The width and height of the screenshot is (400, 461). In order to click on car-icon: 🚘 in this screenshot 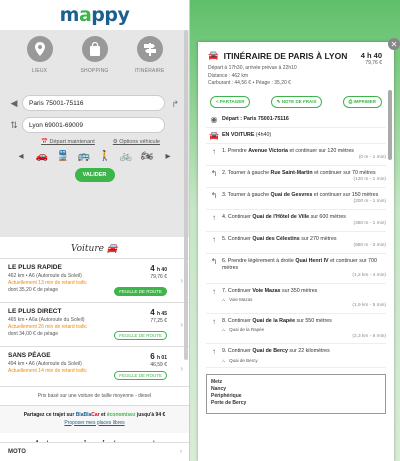, I will do `click(112, 249)`.